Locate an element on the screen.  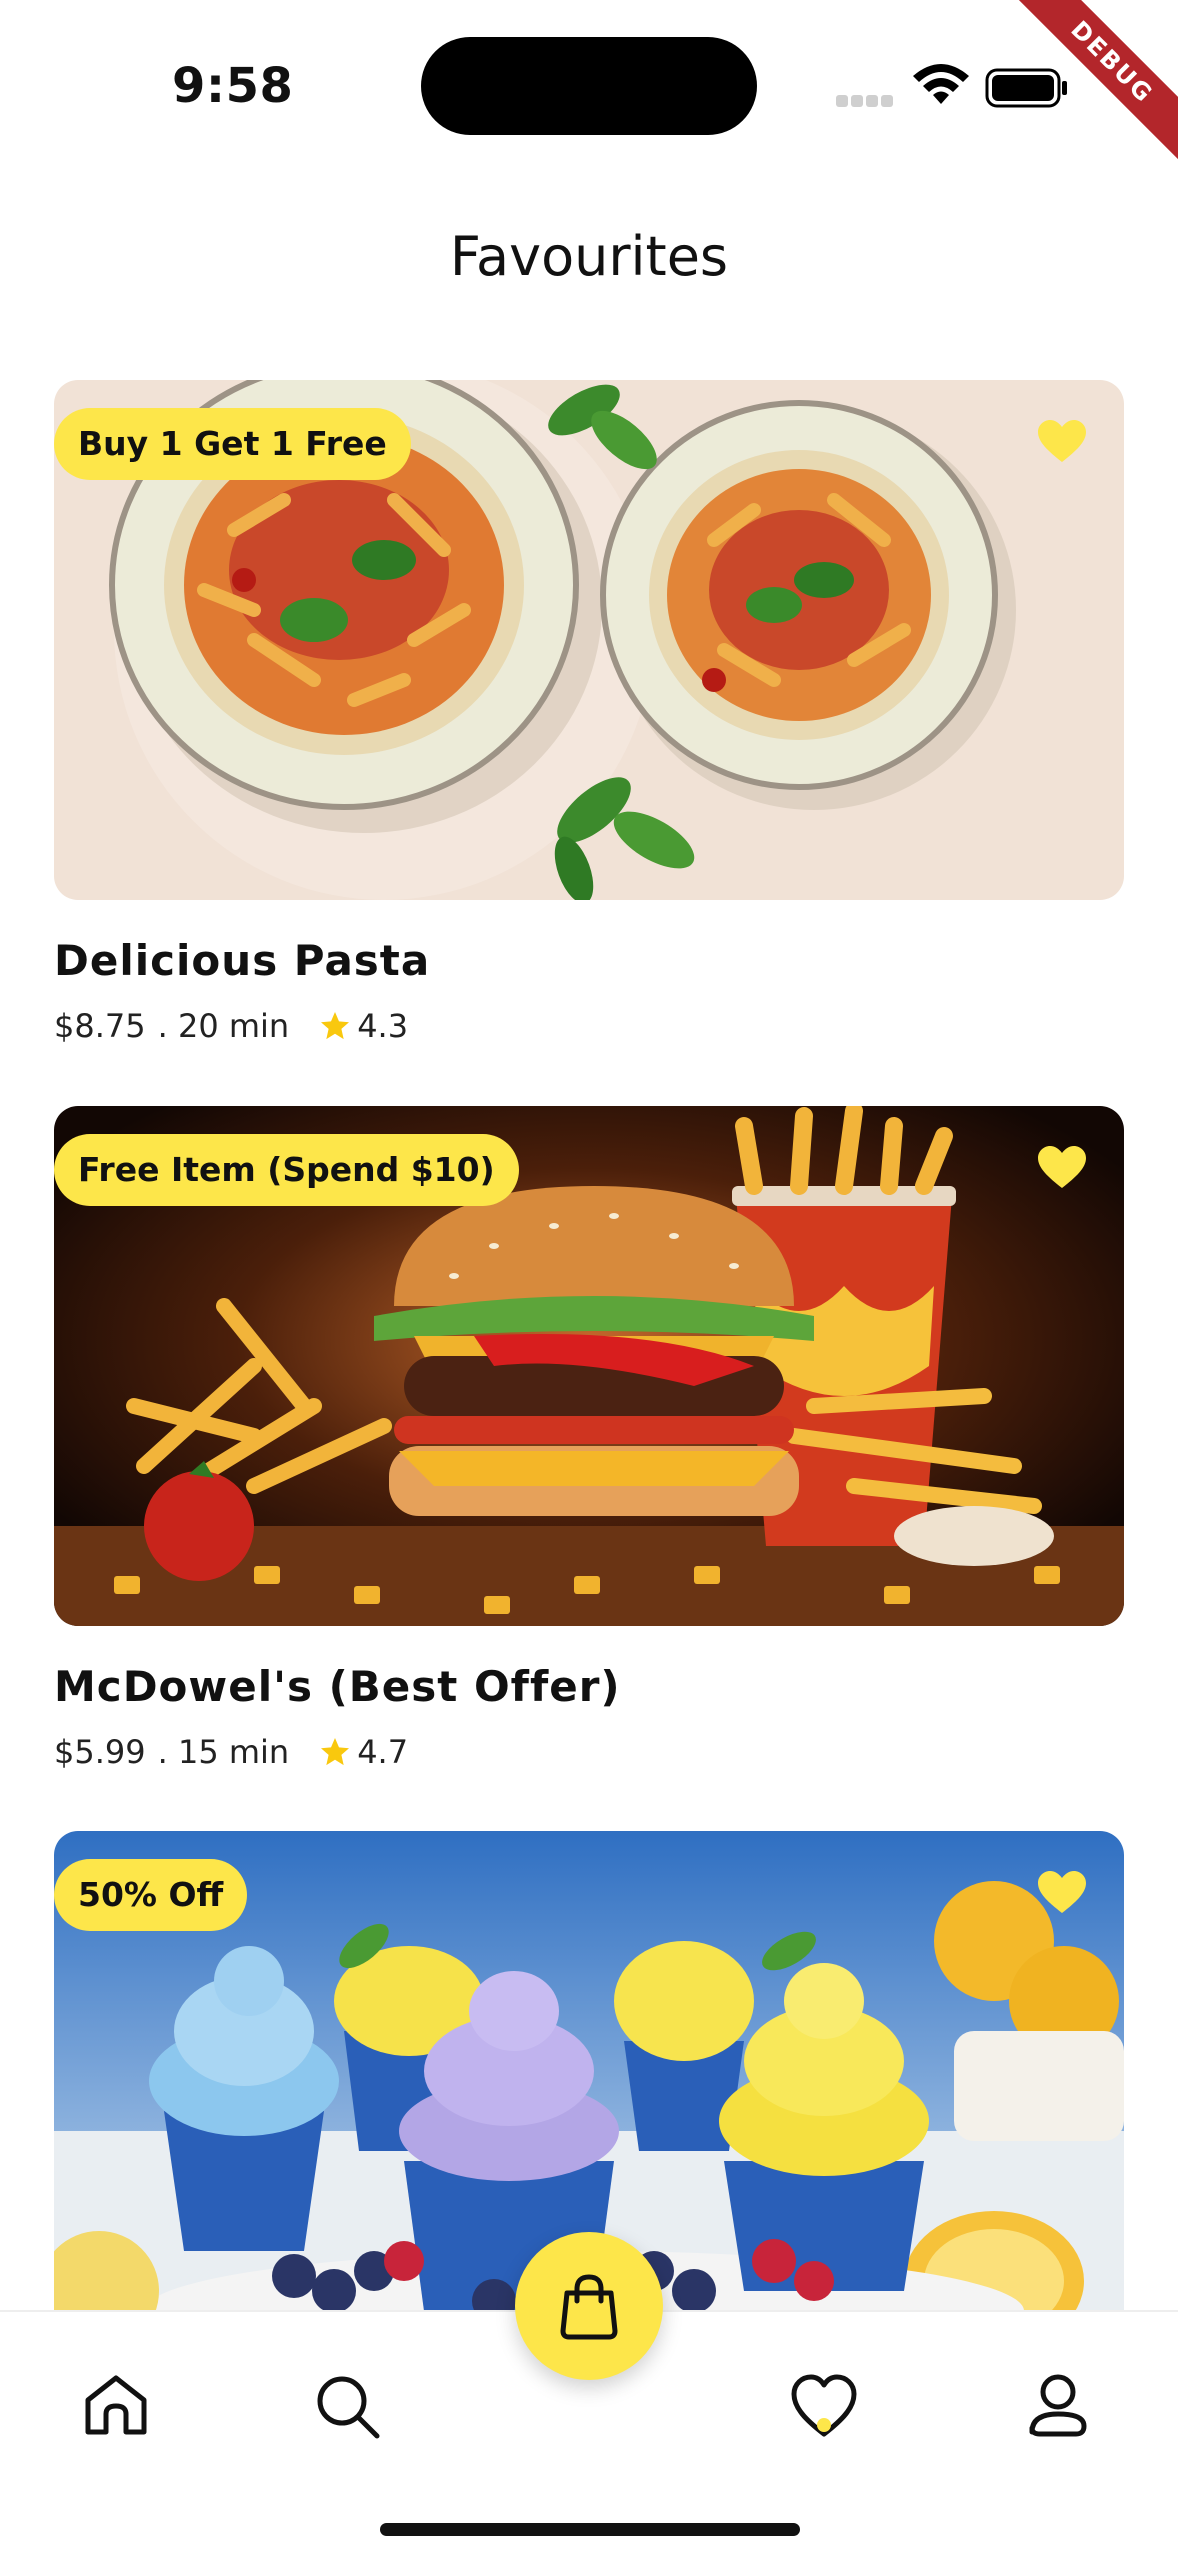
search-icon is located at coordinates (348, 2407).